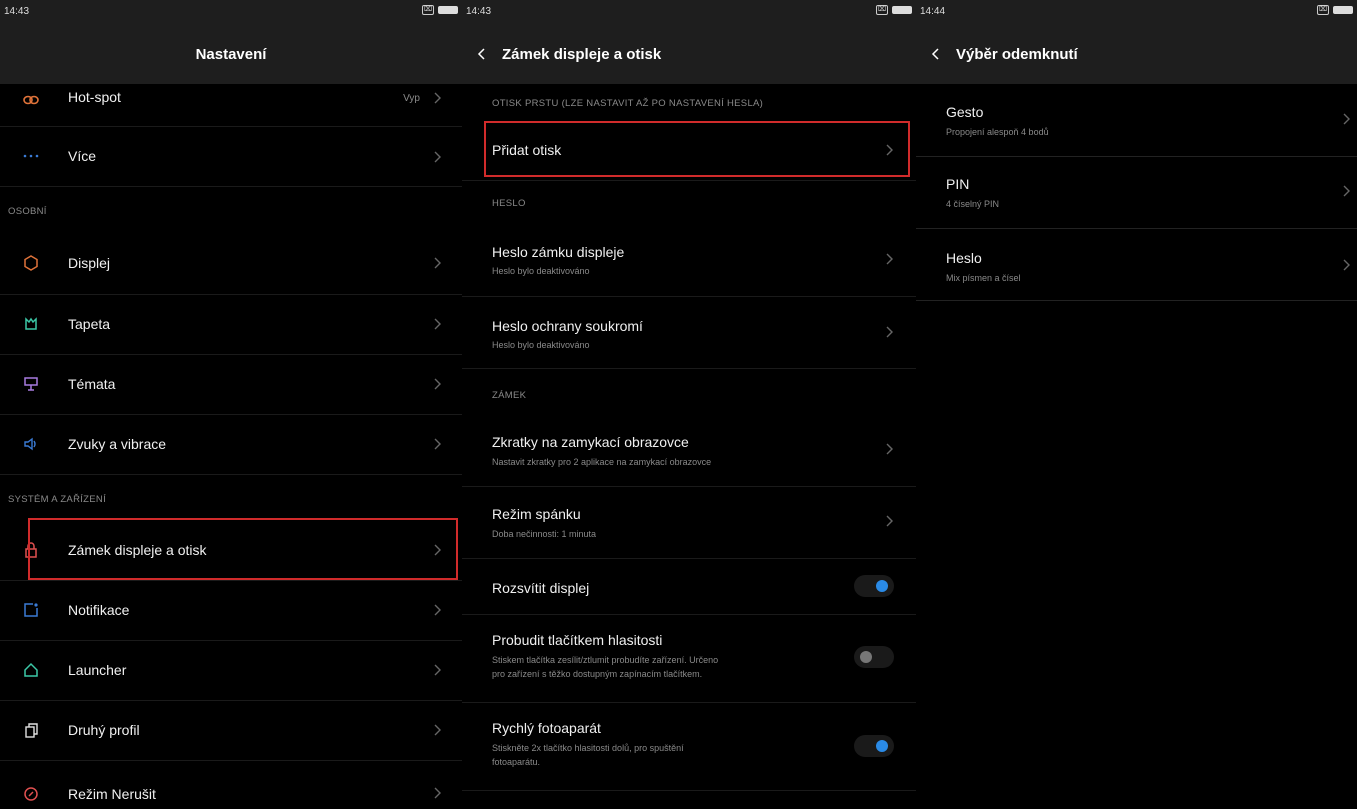 This screenshot has width=1357, height=809. What do you see at coordinates (689, 54) in the screenshot?
I see `screen-lock-header: Zámek displeje a otisk` at bounding box center [689, 54].